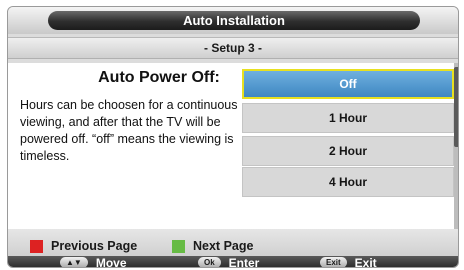 The image size is (464, 270). Describe the element at coordinates (348, 151) in the screenshot. I see `option-2-hour: 2 Hour` at that location.